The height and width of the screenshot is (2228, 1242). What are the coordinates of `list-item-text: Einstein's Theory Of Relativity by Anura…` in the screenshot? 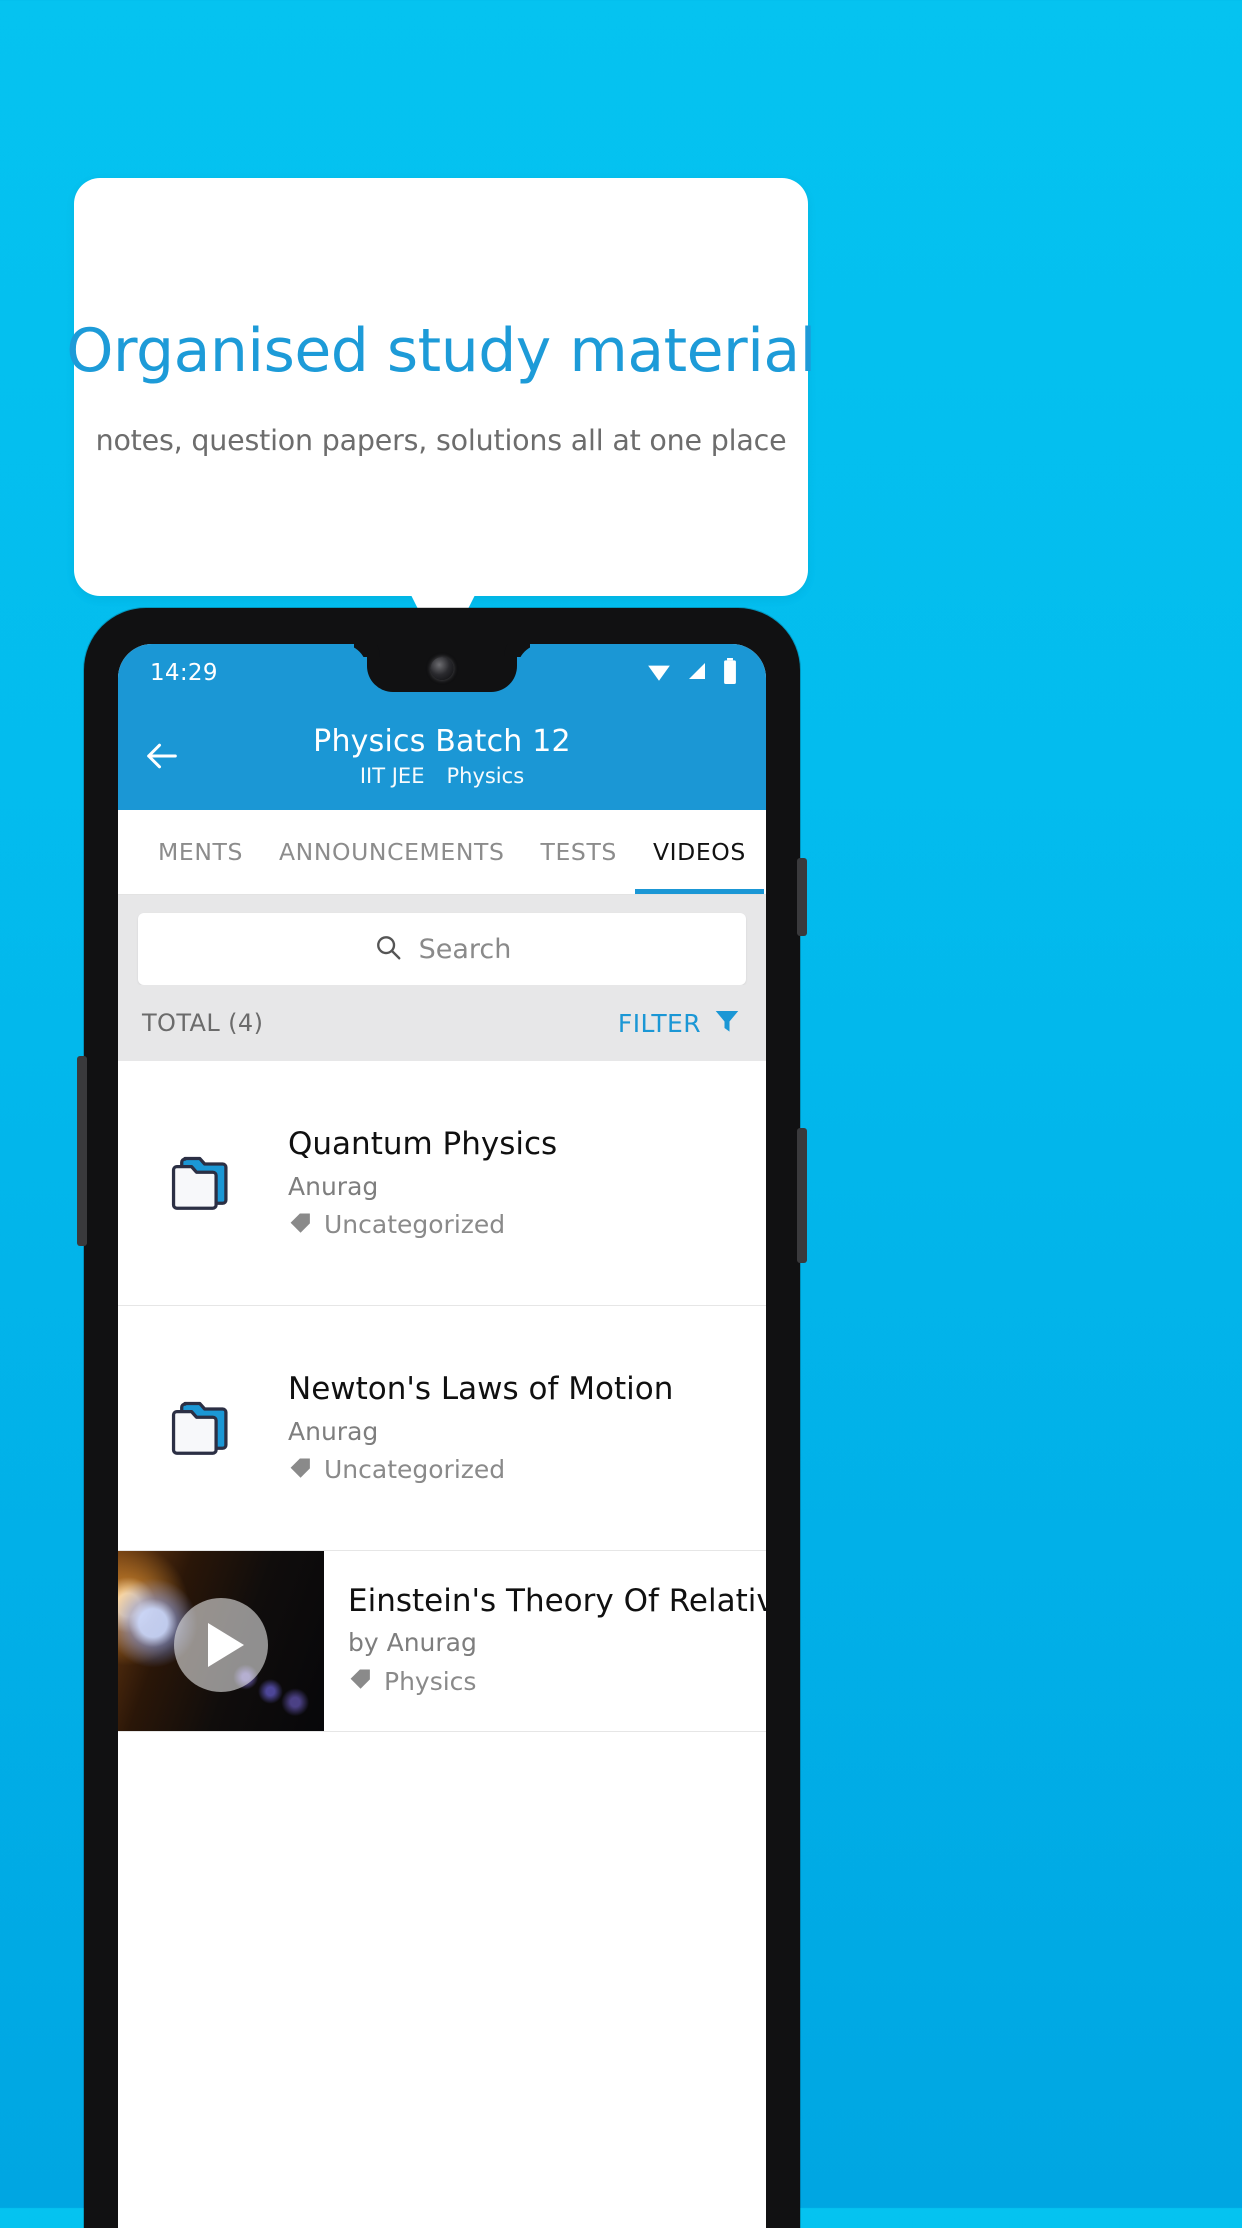 It's located at (545, 1641).